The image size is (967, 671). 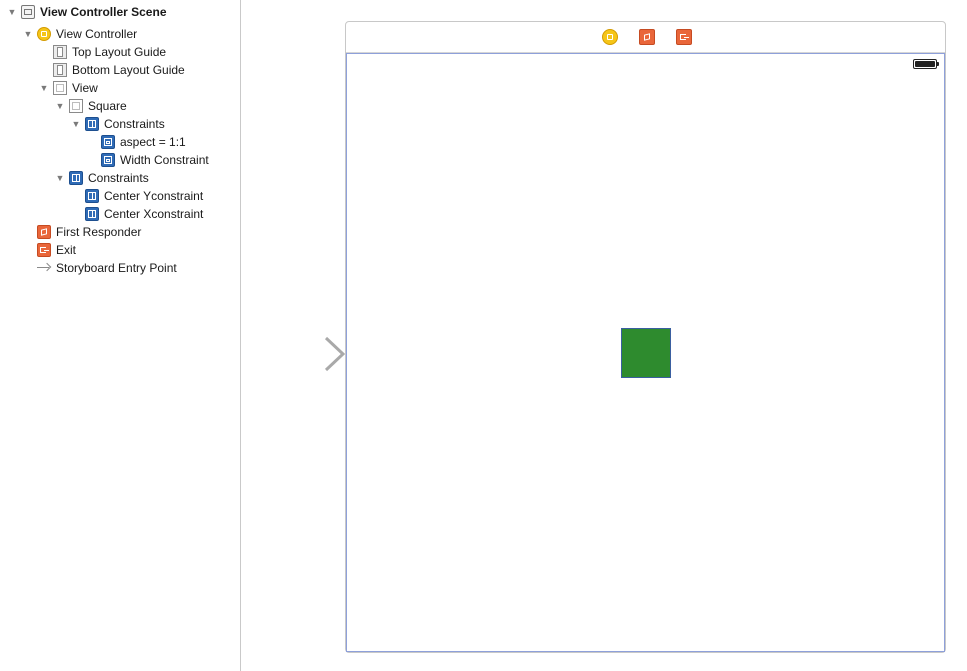 I want to click on outline-row-center-y-constraint: Center Yconstraint, so click(x=120, y=196).